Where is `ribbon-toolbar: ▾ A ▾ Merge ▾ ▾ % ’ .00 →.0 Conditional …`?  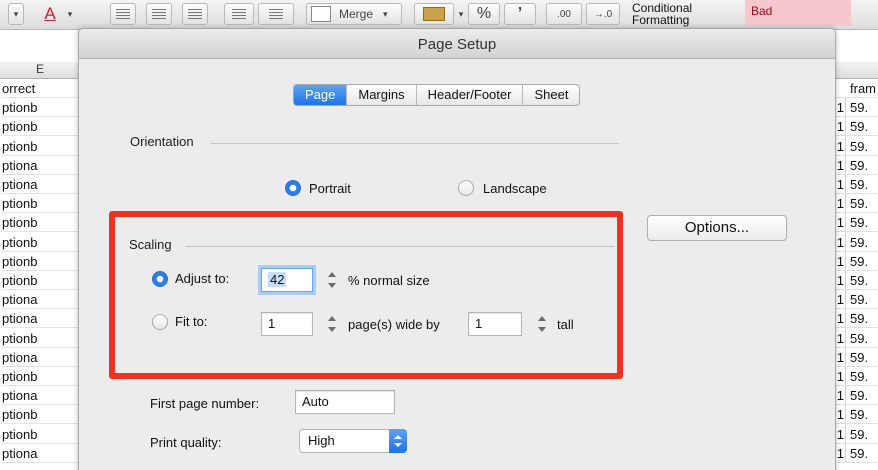 ribbon-toolbar: ▾ A ▾ Merge ▾ ▾ % ’ .00 →.0 Conditional … is located at coordinates (439, 15).